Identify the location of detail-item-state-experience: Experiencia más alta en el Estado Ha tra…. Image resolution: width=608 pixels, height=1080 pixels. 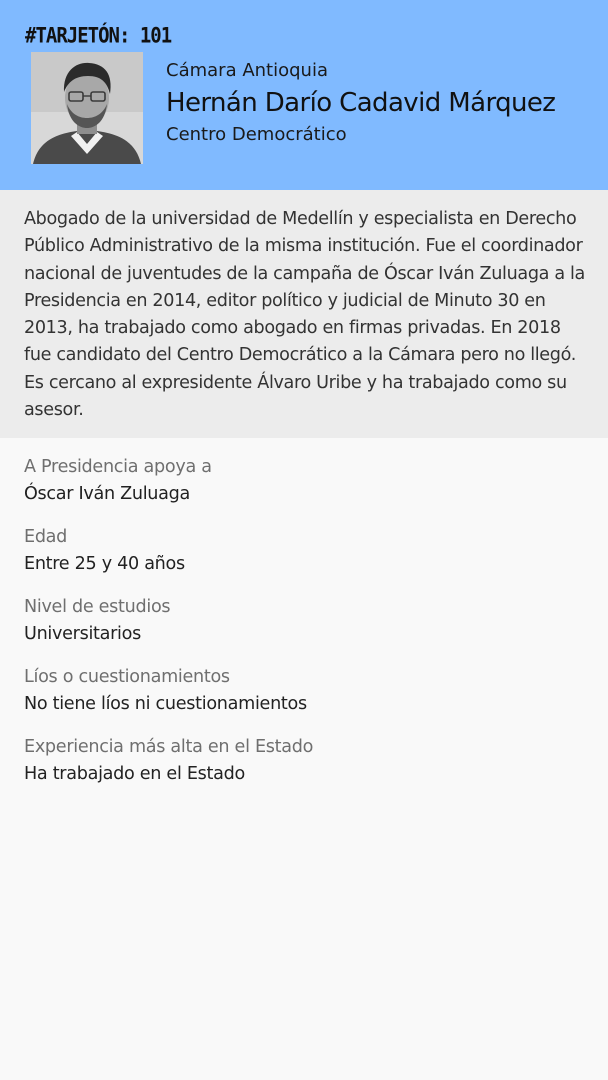
(304, 769).